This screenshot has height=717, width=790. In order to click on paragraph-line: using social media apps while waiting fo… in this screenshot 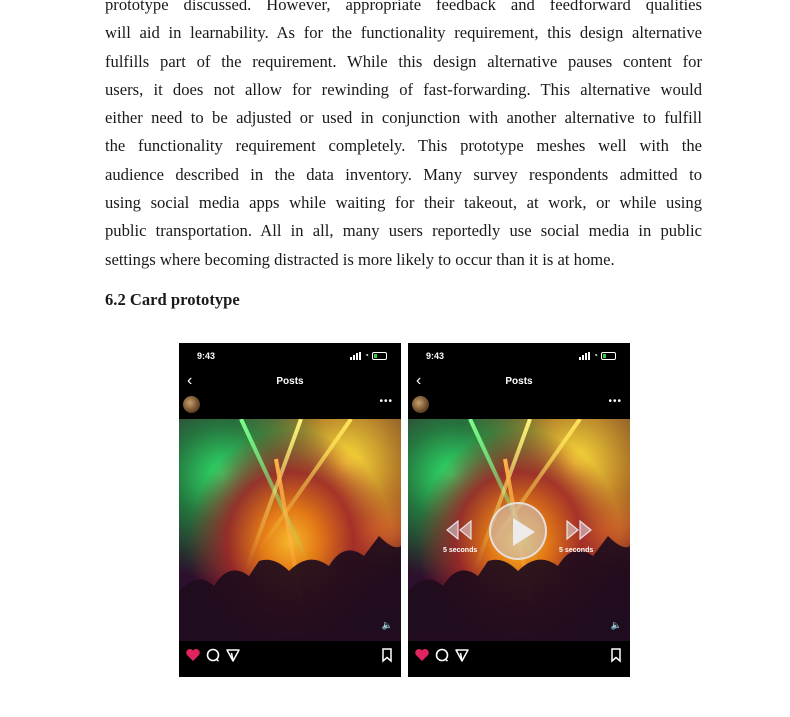, I will do `click(403, 203)`.